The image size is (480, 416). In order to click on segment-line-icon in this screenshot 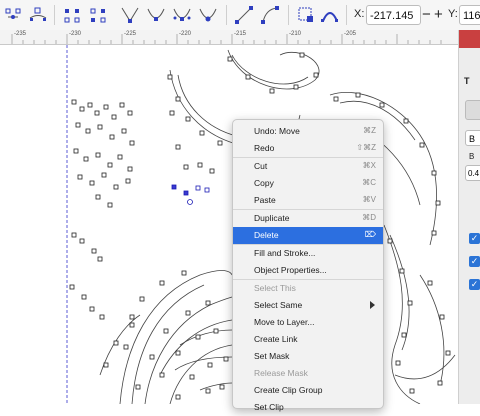, I will do `click(244, 15)`.